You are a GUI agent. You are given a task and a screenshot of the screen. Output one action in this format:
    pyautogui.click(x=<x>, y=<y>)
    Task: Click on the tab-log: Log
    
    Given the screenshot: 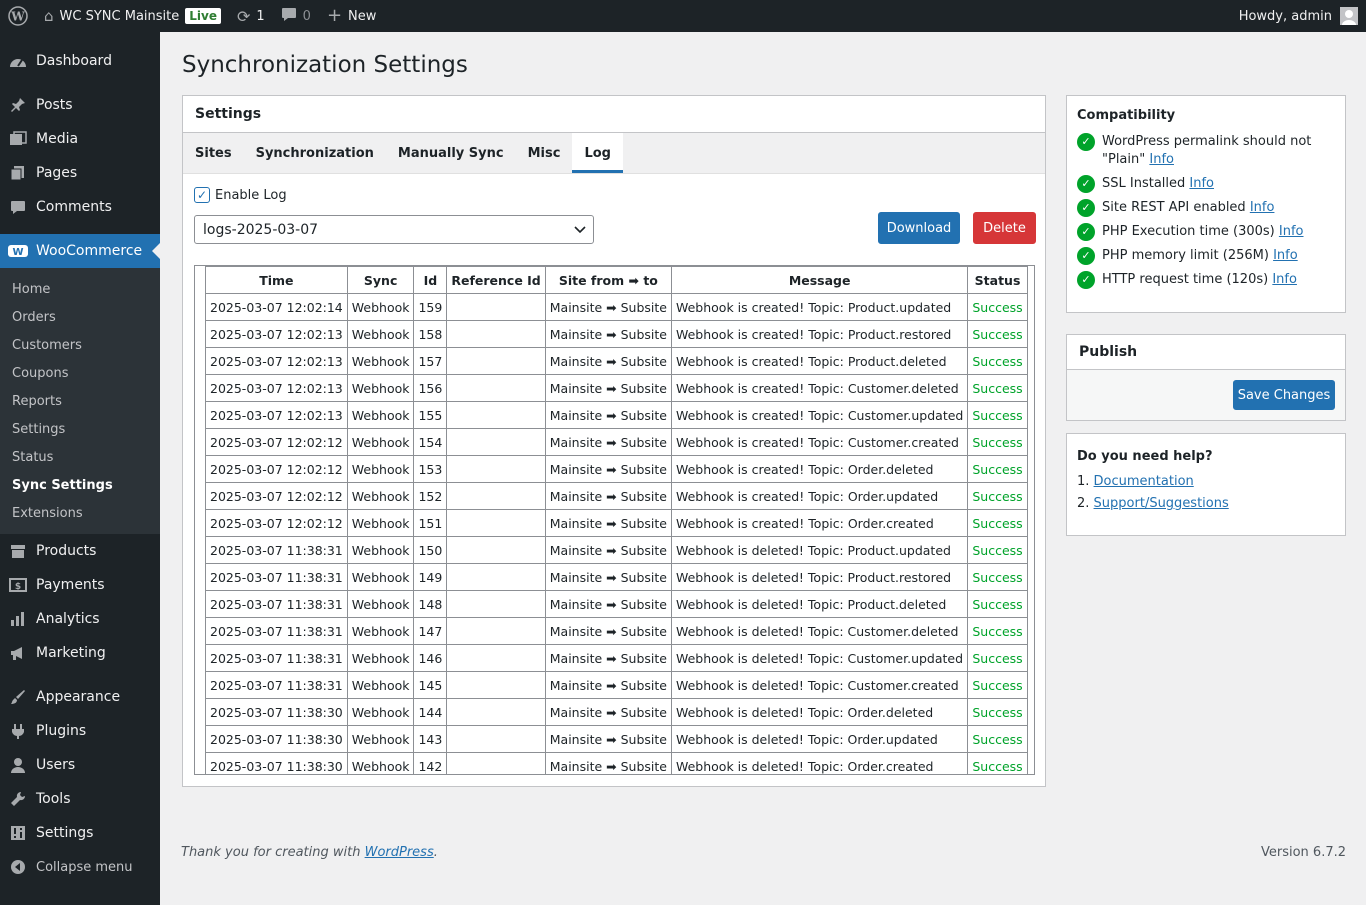 What is the action you would take?
    pyautogui.click(x=597, y=153)
    